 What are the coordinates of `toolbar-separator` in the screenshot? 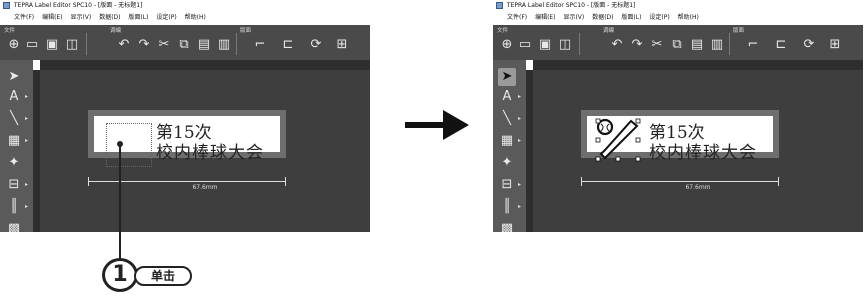 It's located at (729, 44).